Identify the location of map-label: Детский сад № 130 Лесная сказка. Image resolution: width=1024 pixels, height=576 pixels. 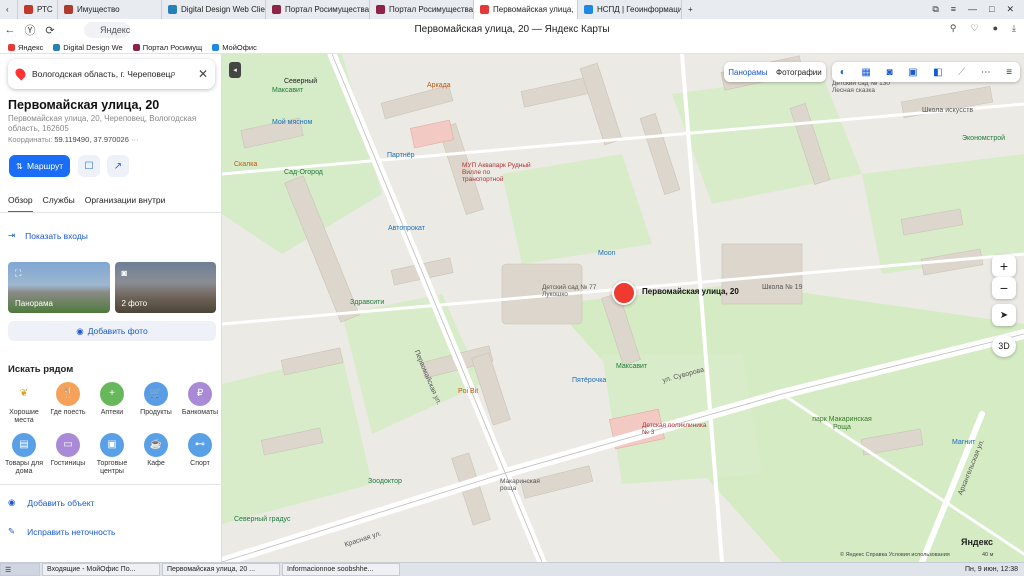
(867, 87).